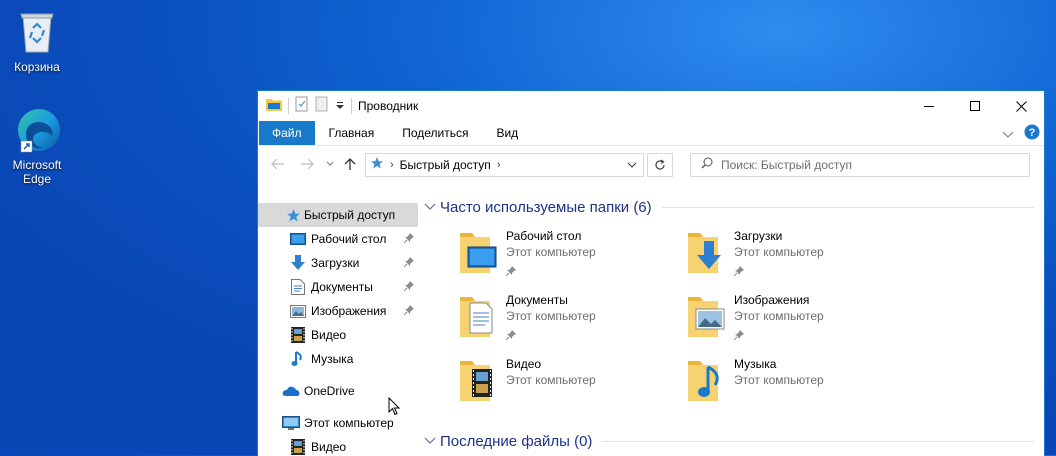  I want to click on back-arrow-icon, so click(278, 164).